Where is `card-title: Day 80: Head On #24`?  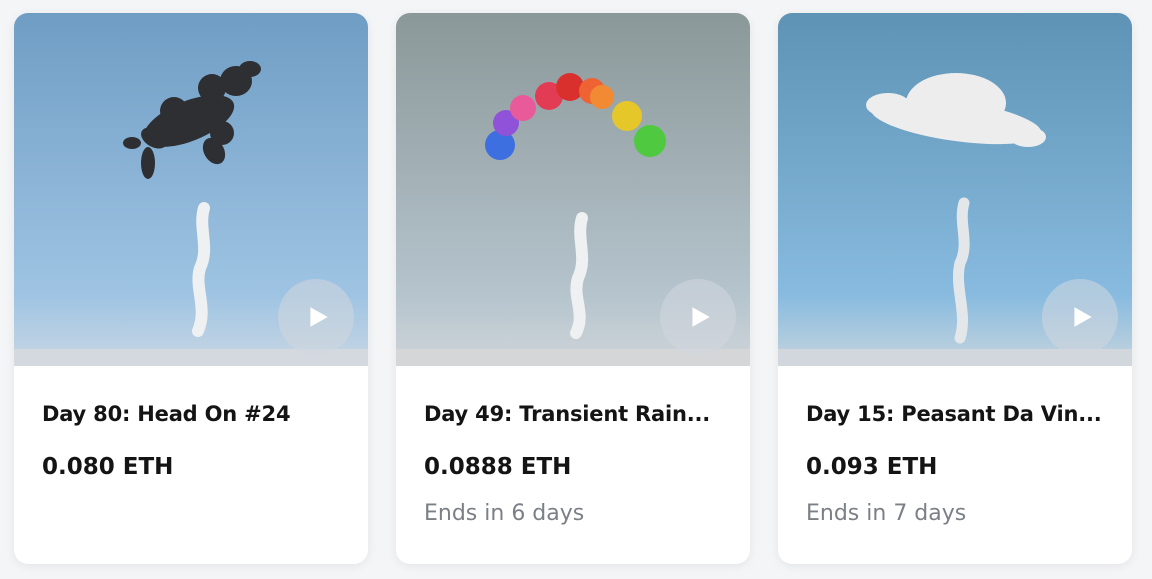 card-title: Day 80: Head On #24 is located at coordinates (191, 414).